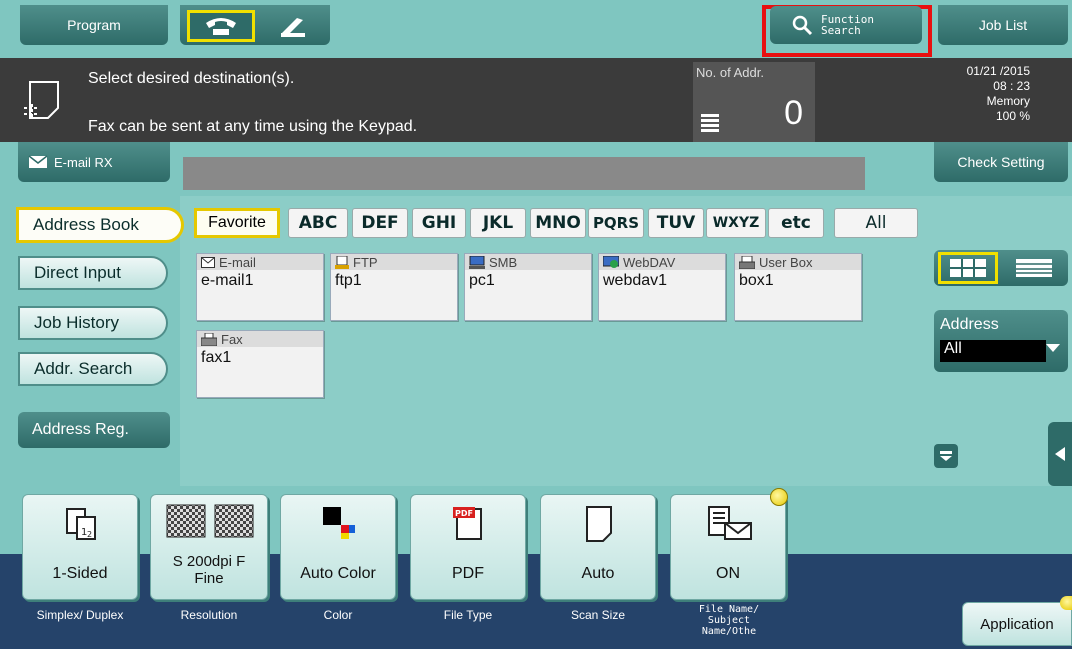 Image resolution: width=1072 pixels, height=649 pixels. I want to click on card-type-label: WebDAV, so click(649, 262).